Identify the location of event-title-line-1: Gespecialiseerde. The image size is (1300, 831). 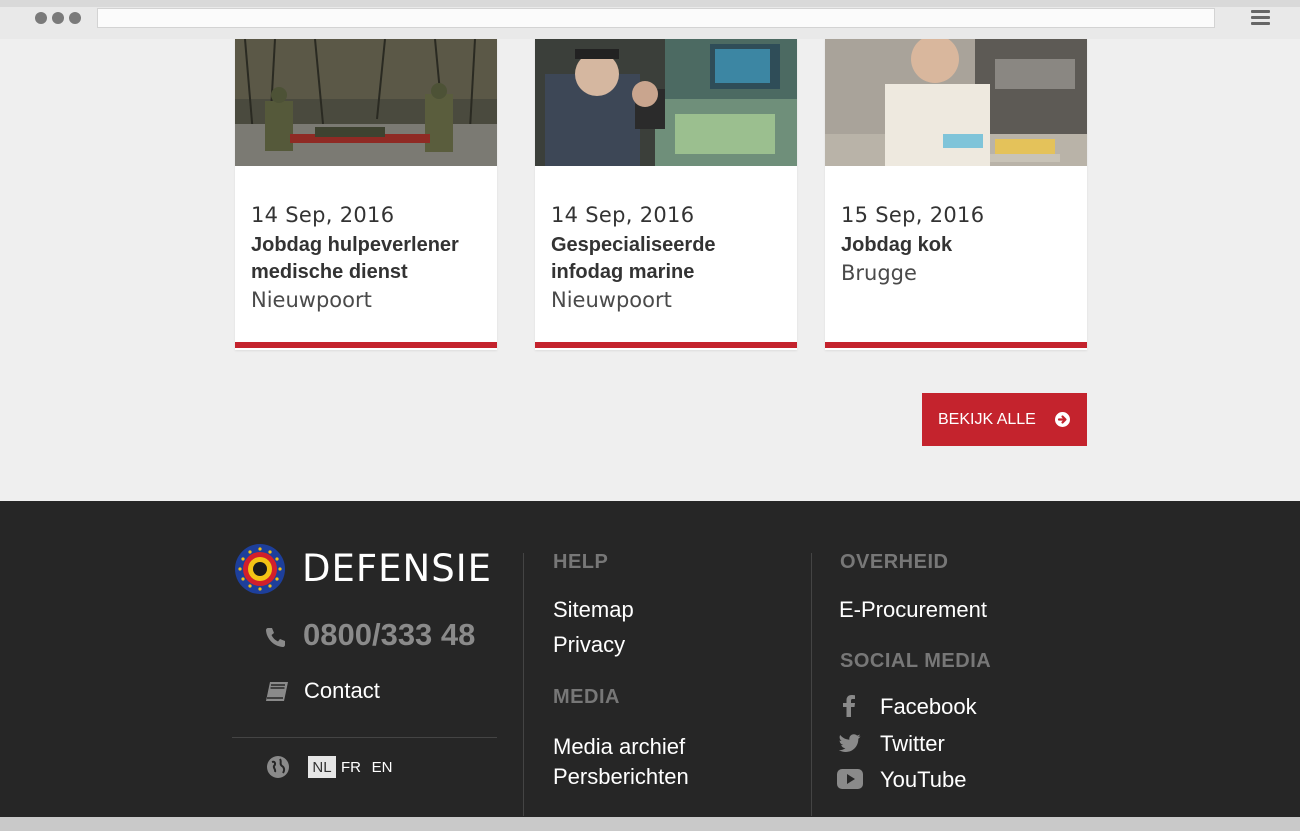
(633, 245).